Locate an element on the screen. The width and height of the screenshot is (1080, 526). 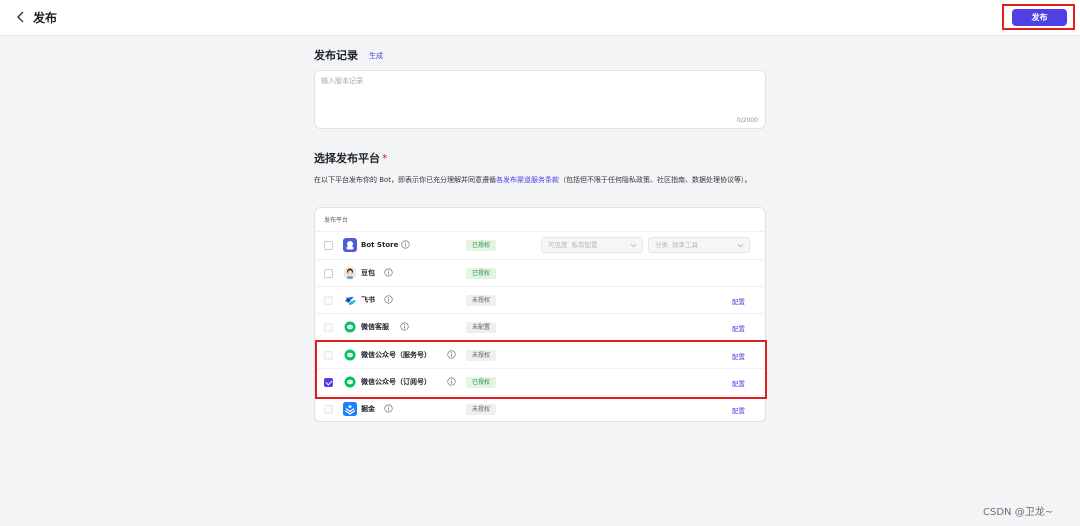
checkbox-wechat-subscription is located at coordinates (328, 382).